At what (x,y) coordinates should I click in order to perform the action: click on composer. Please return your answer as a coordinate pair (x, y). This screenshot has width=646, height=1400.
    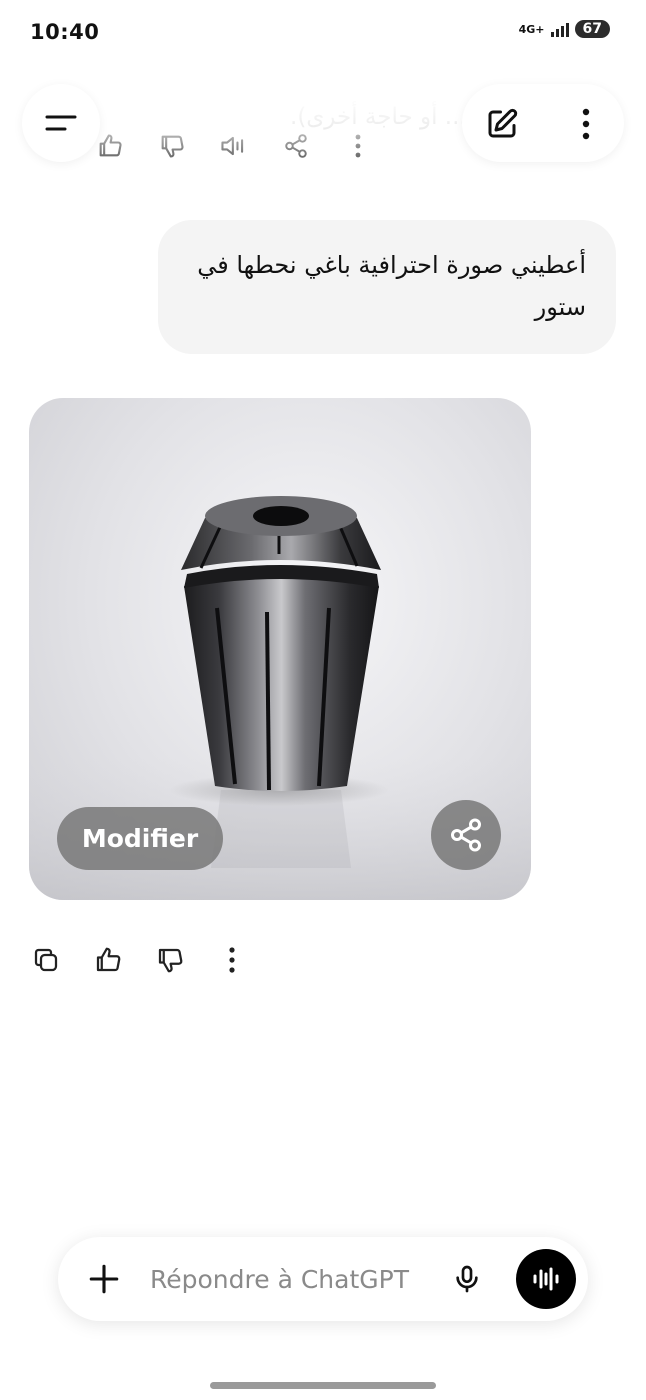
    Looking at the image, I should click on (323, 1279).